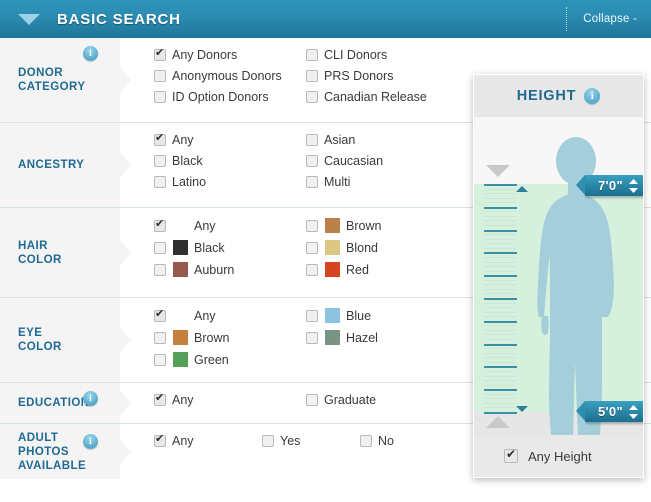 The height and width of the screenshot is (502, 651). I want to click on triangle-down-marker-icon, so click(522, 409).